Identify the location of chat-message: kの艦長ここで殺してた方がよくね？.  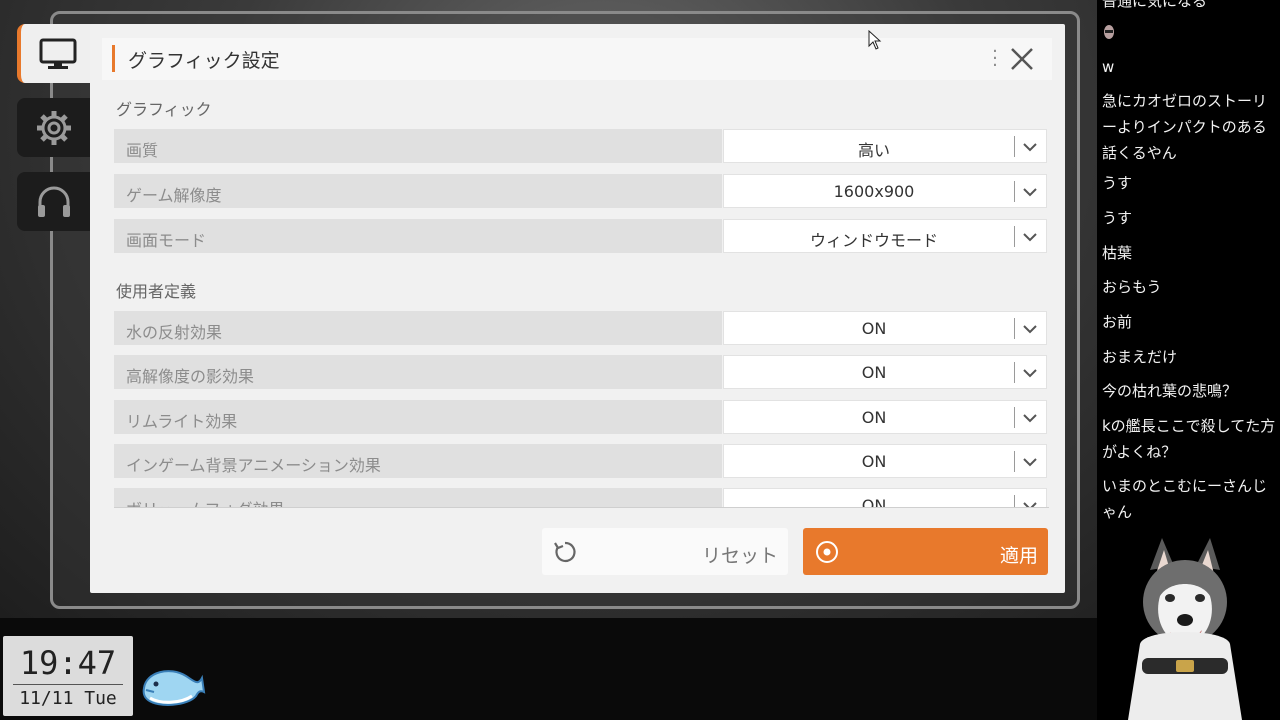
(1189, 439).